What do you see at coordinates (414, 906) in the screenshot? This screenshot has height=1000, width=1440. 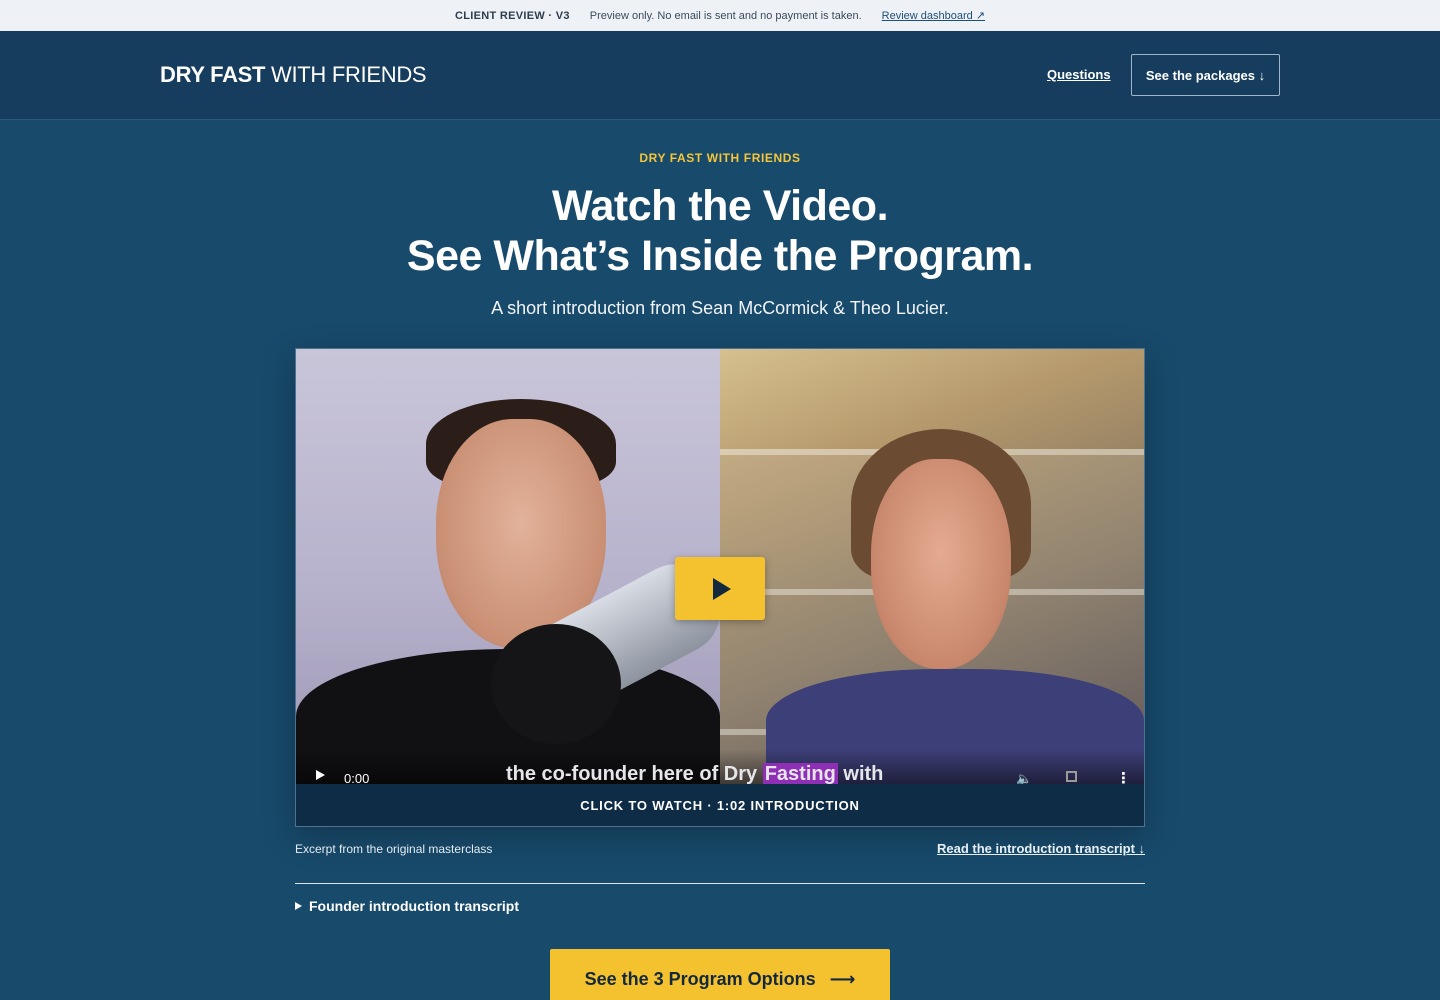 I see `transcript-disclosure-label: Founder introduction transcript` at bounding box center [414, 906].